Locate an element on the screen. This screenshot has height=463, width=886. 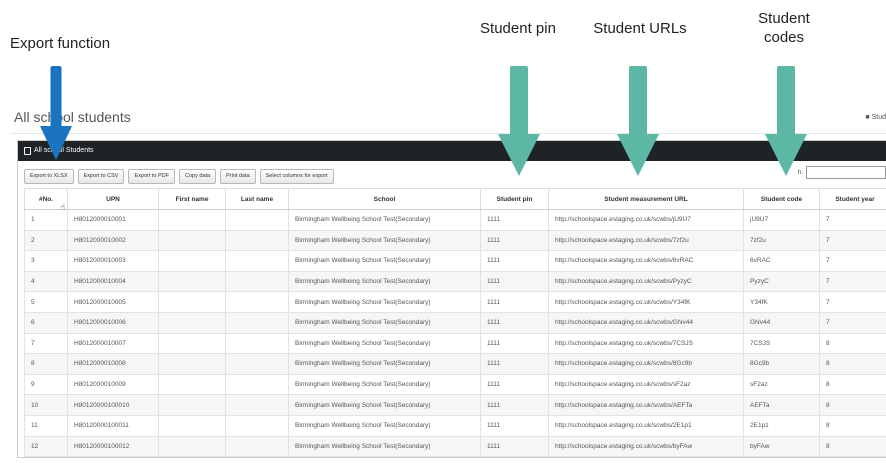
col-school-header: School is located at coordinates (384, 199).